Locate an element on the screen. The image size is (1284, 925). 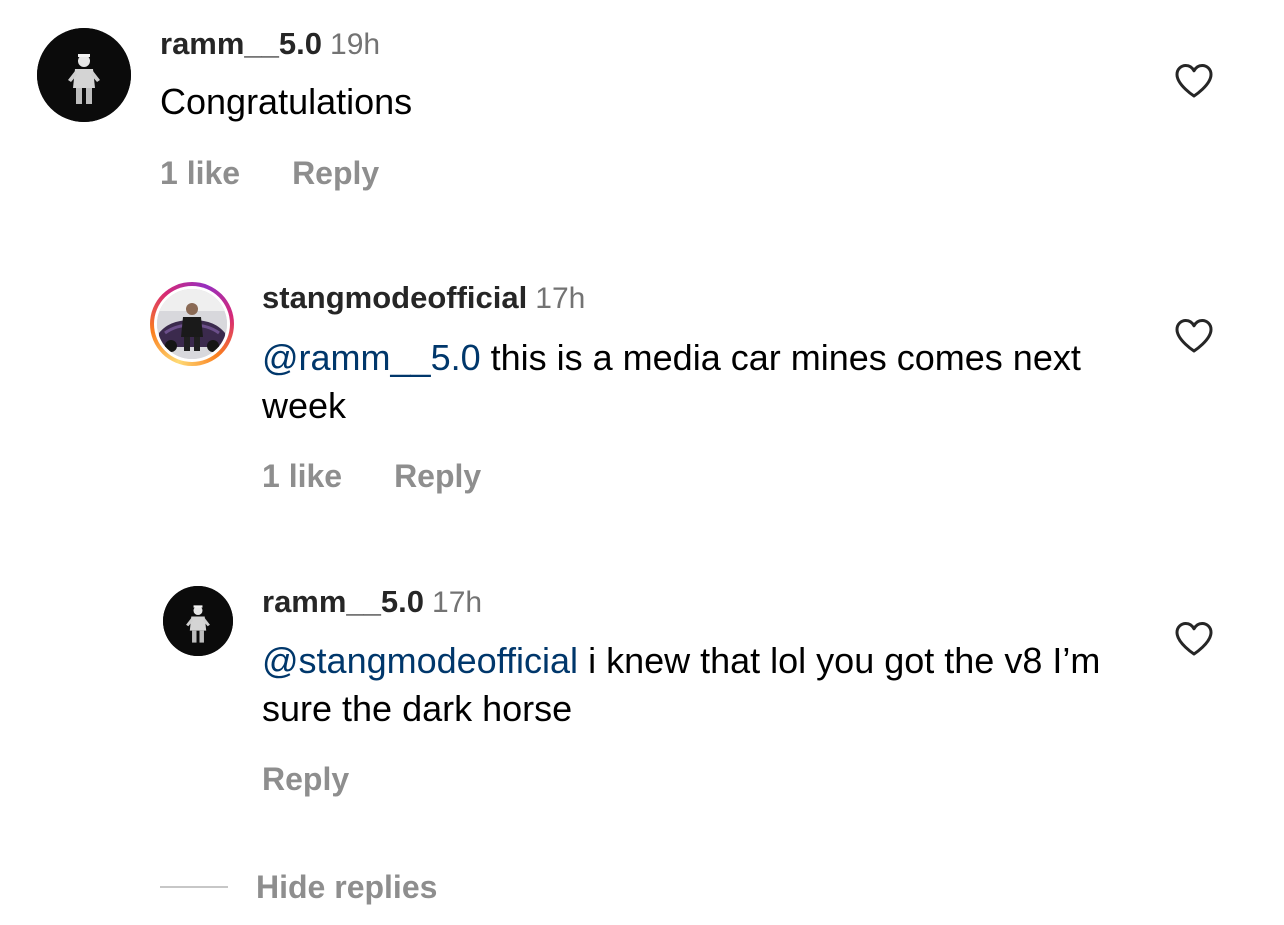
timestamp: 19h is located at coordinates (355, 44).